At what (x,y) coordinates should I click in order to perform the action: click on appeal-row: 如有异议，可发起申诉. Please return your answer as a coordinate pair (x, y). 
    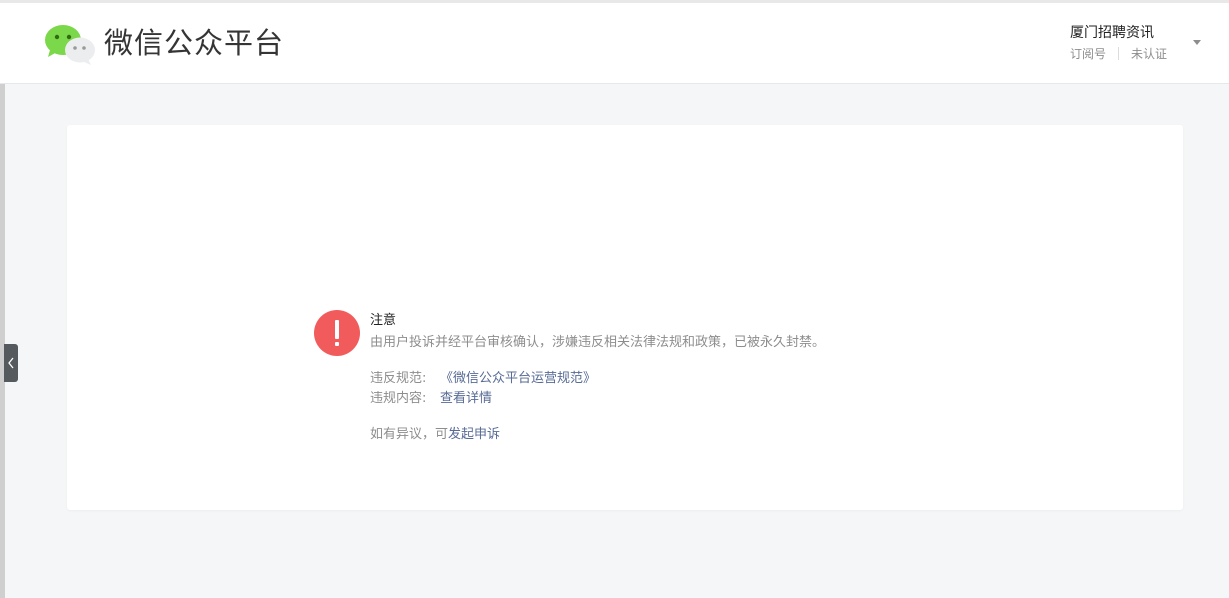
    Looking at the image, I should click on (630, 435).